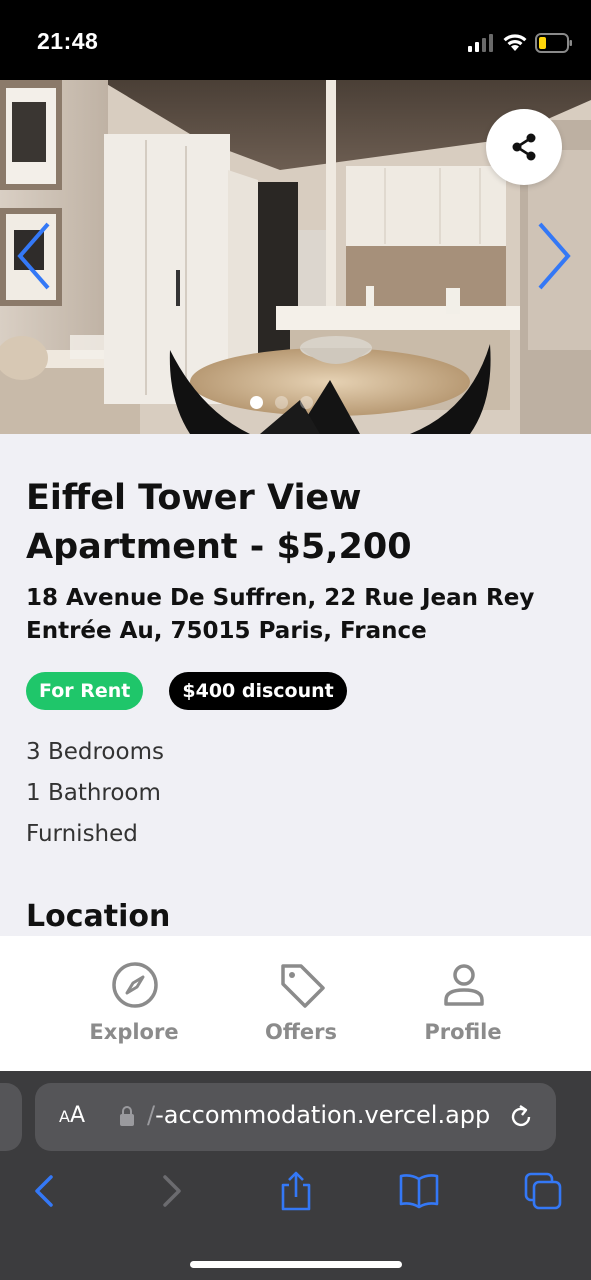 The height and width of the screenshot is (1280, 591). Describe the element at coordinates (172, 1191) in the screenshot. I see `forward-icon` at that location.